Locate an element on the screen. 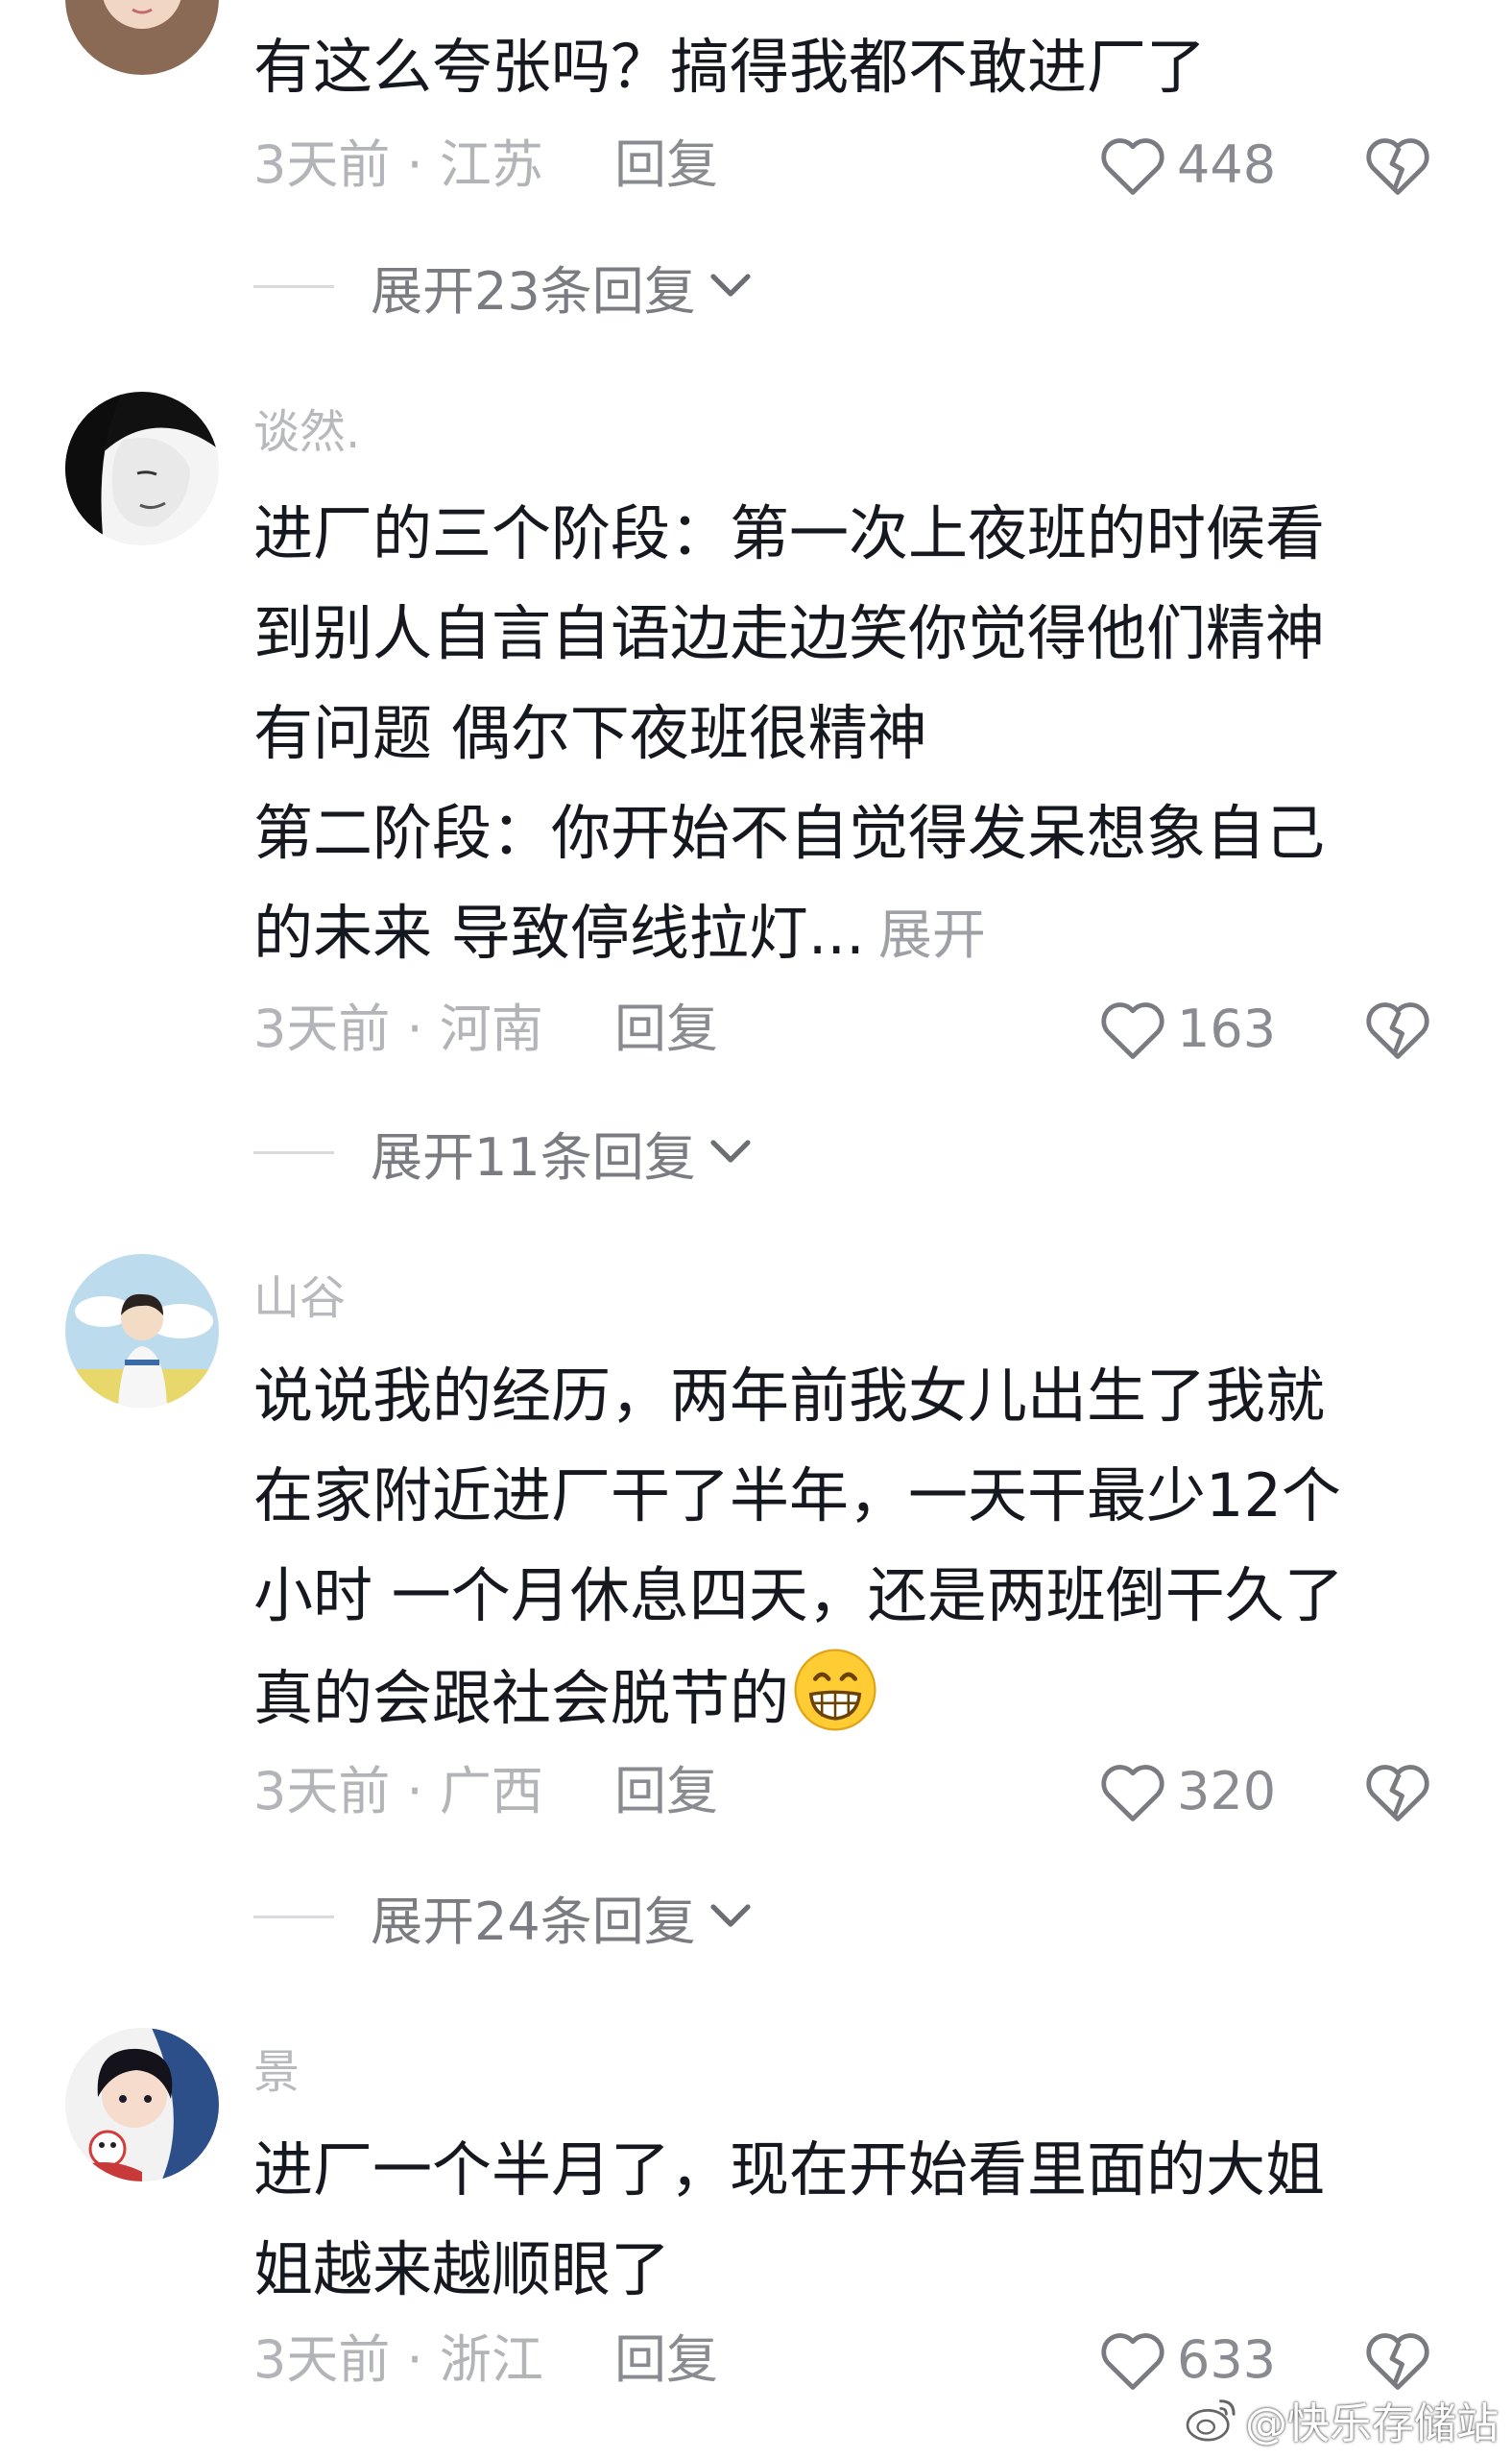 This screenshot has width=1512, height=2458. comment-line: 小时 一个月休息四天，还是两班倒干久了 is located at coordinates (798, 1595).